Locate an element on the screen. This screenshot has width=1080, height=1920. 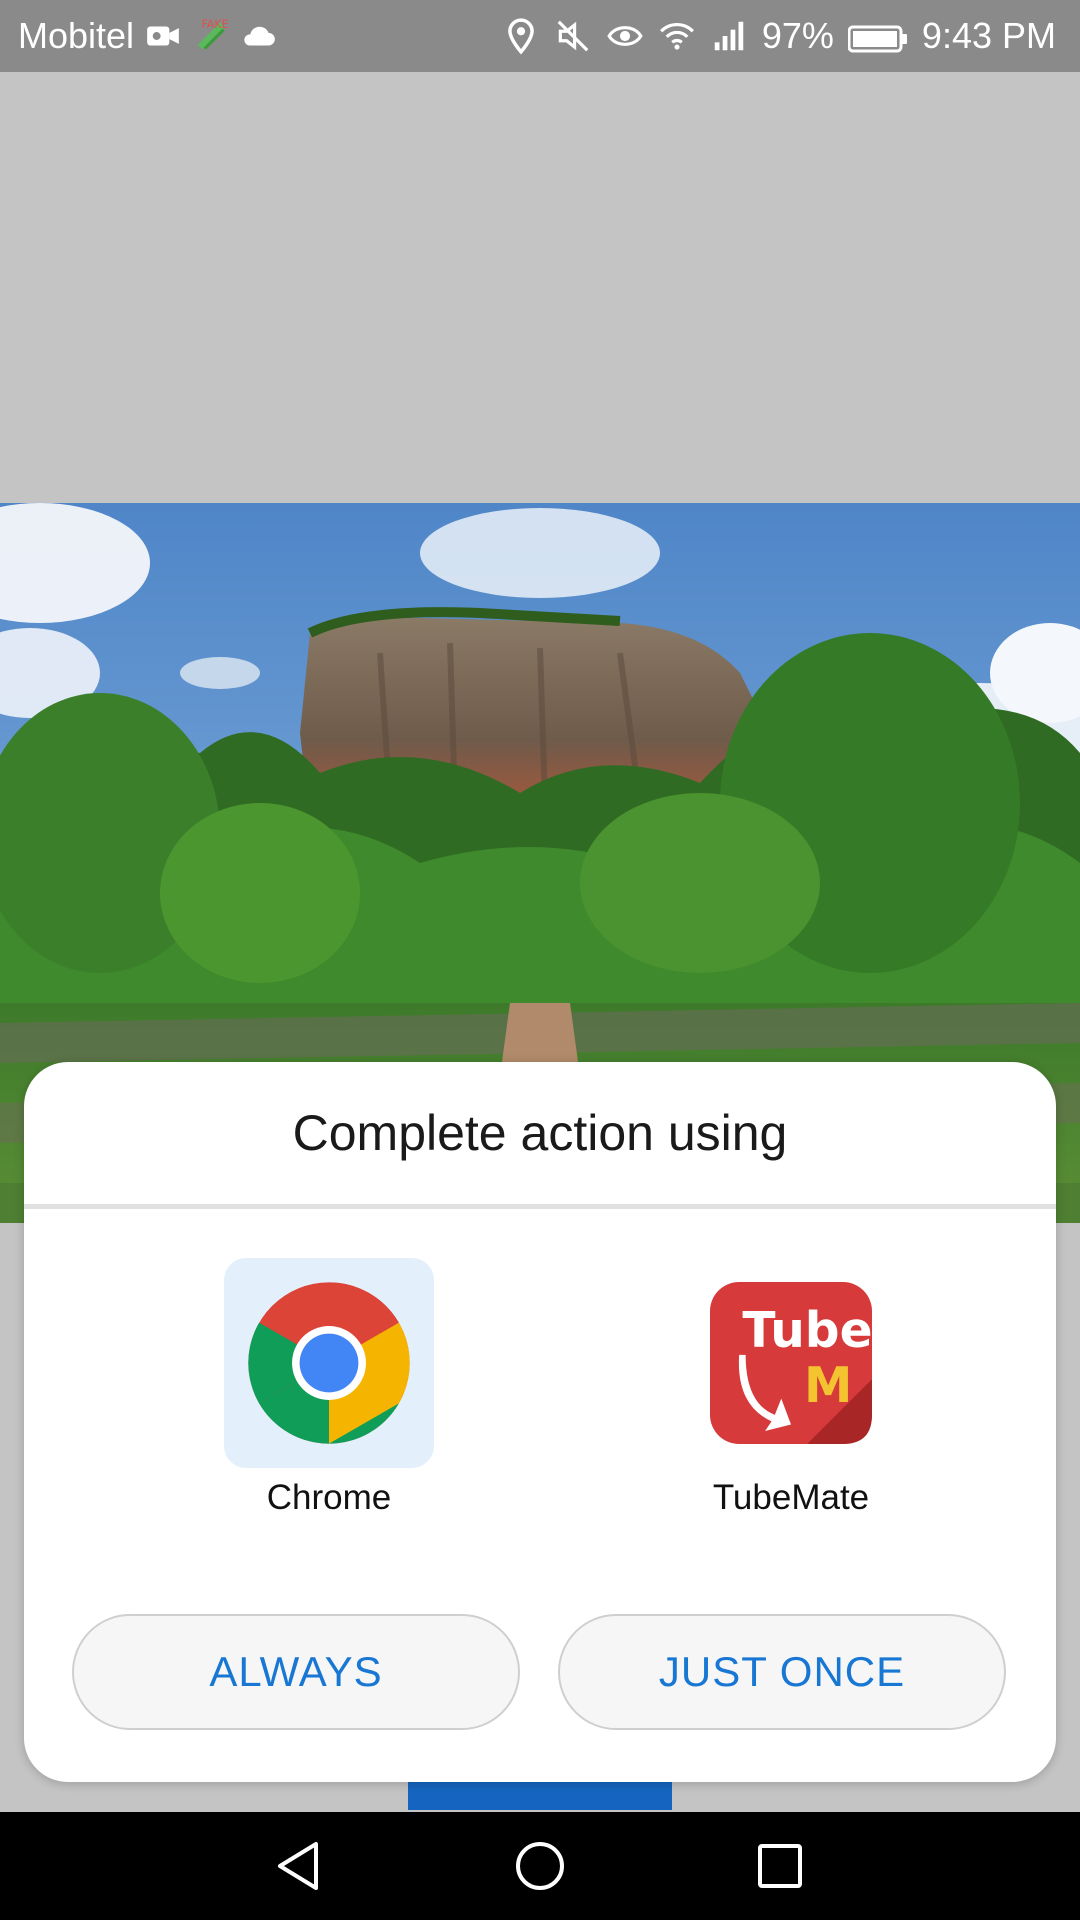
carrier-name: Mobitel is located at coordinates (76, 35).